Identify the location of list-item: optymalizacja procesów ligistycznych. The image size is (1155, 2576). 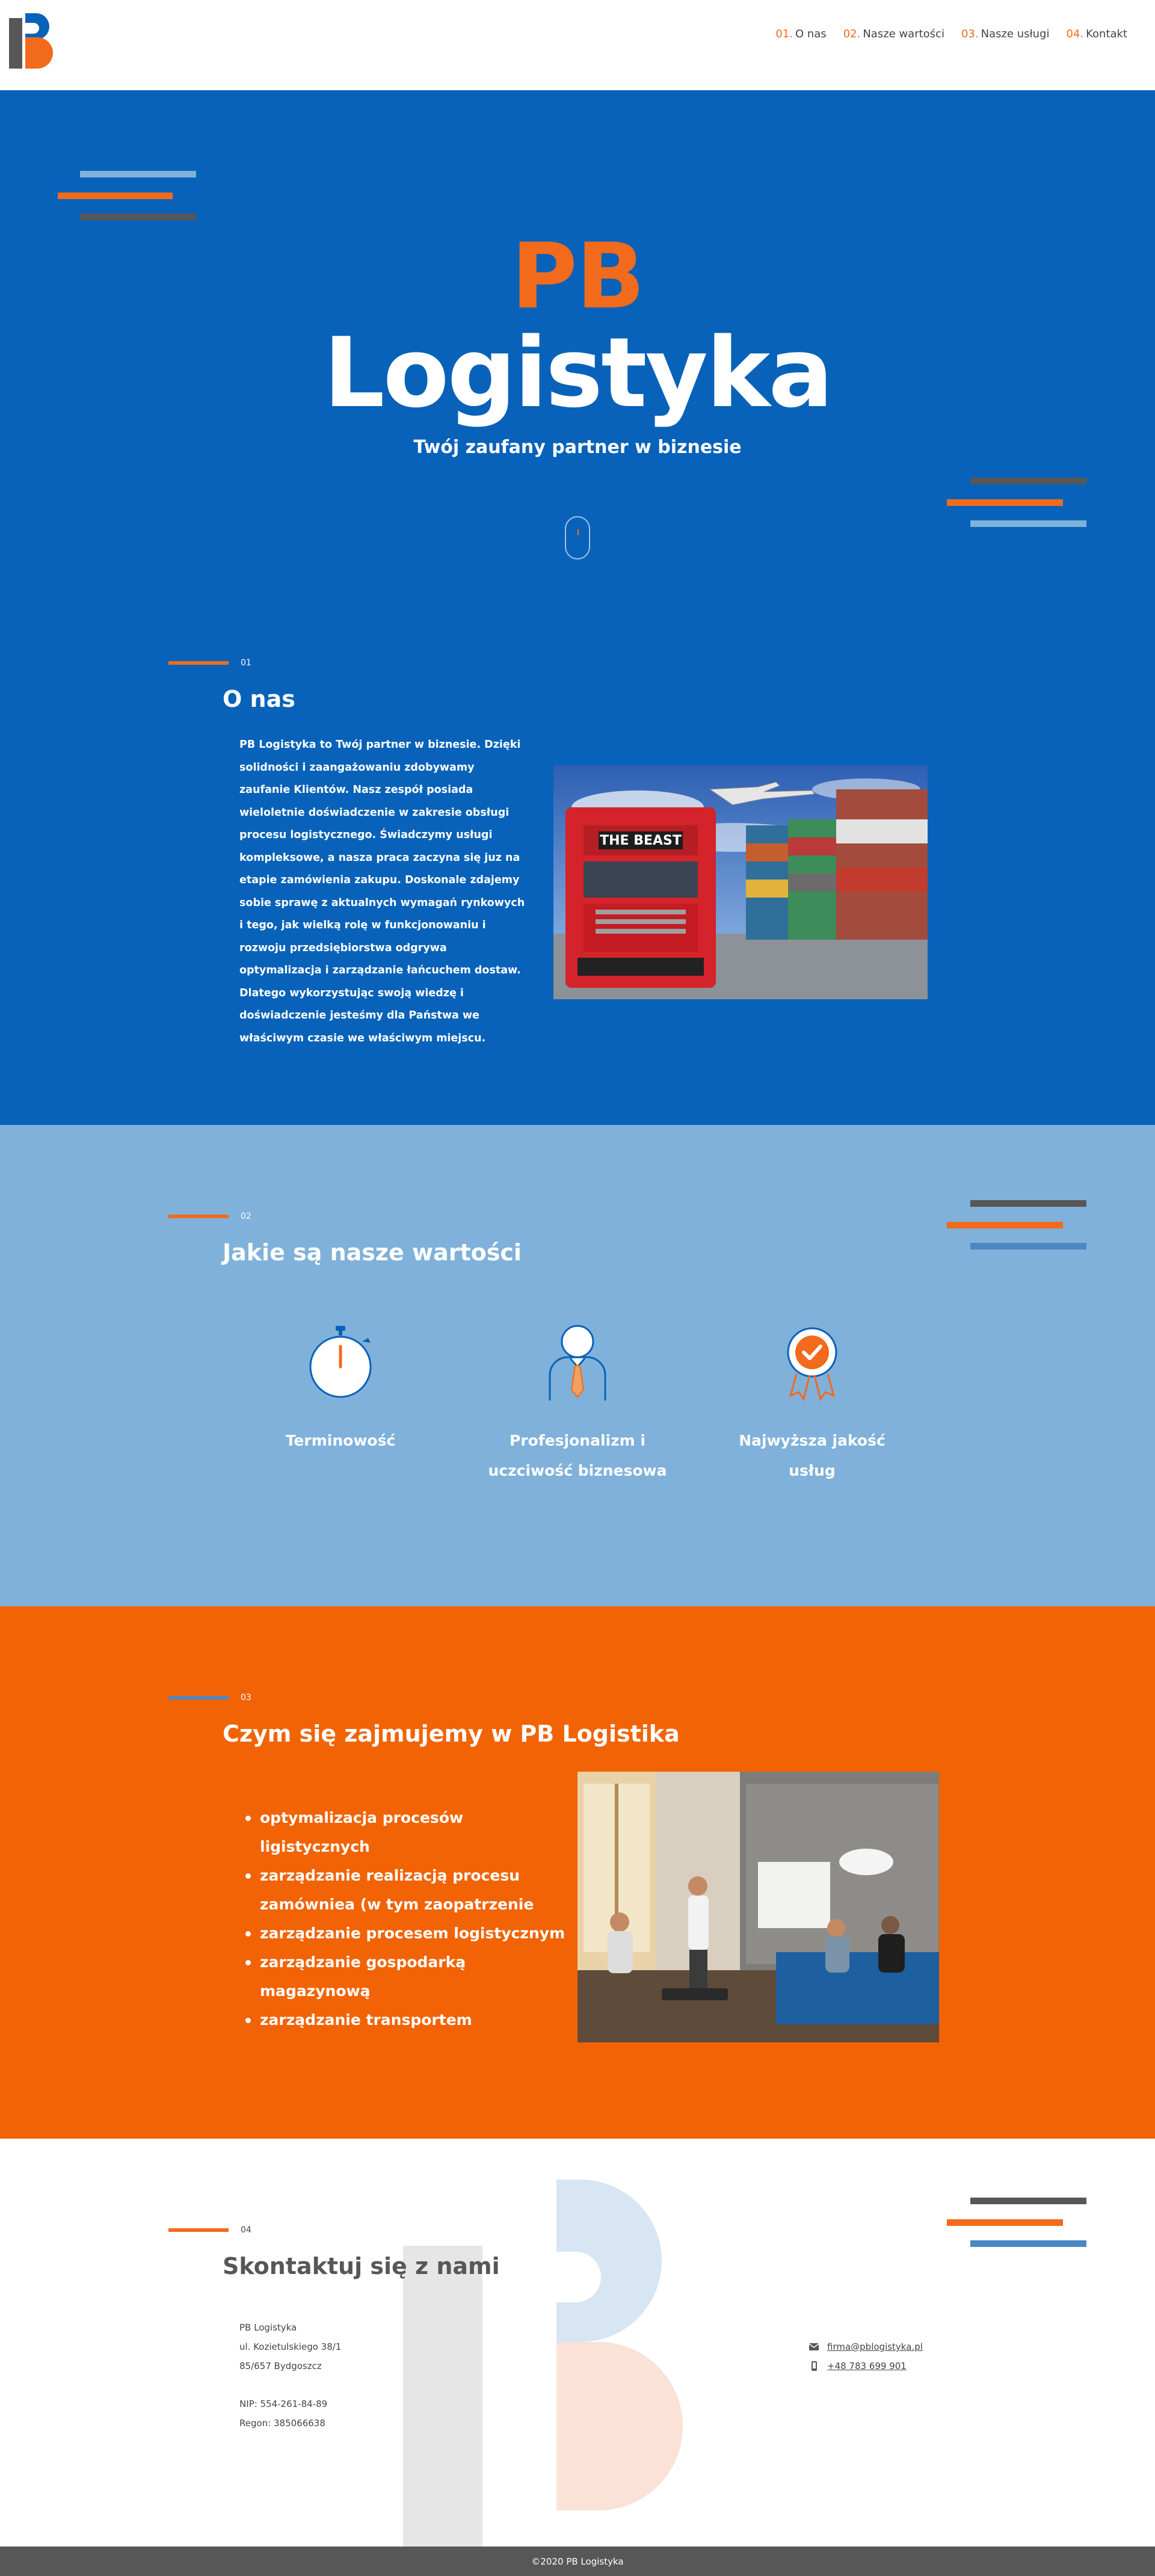
(403, 1832).